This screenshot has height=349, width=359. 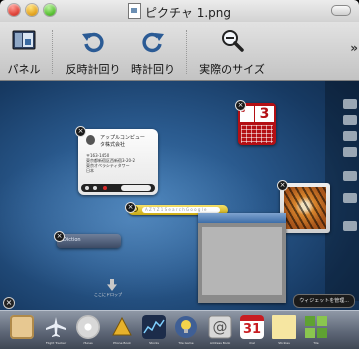 What do you see at coordinates (93, 42) in the screenshot?
I see `rotate-ccw-icon` at bounding box center [93, 42].